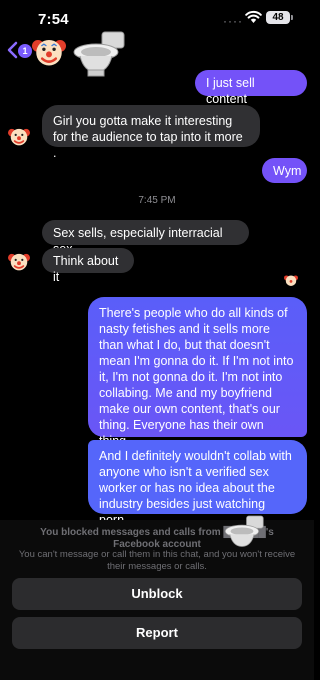 This screenshot has width=320, height=680. What do you see at coordinates (253, 16) in the screenshot?
I see `wifi-icon` at bounding box center [253, 16].